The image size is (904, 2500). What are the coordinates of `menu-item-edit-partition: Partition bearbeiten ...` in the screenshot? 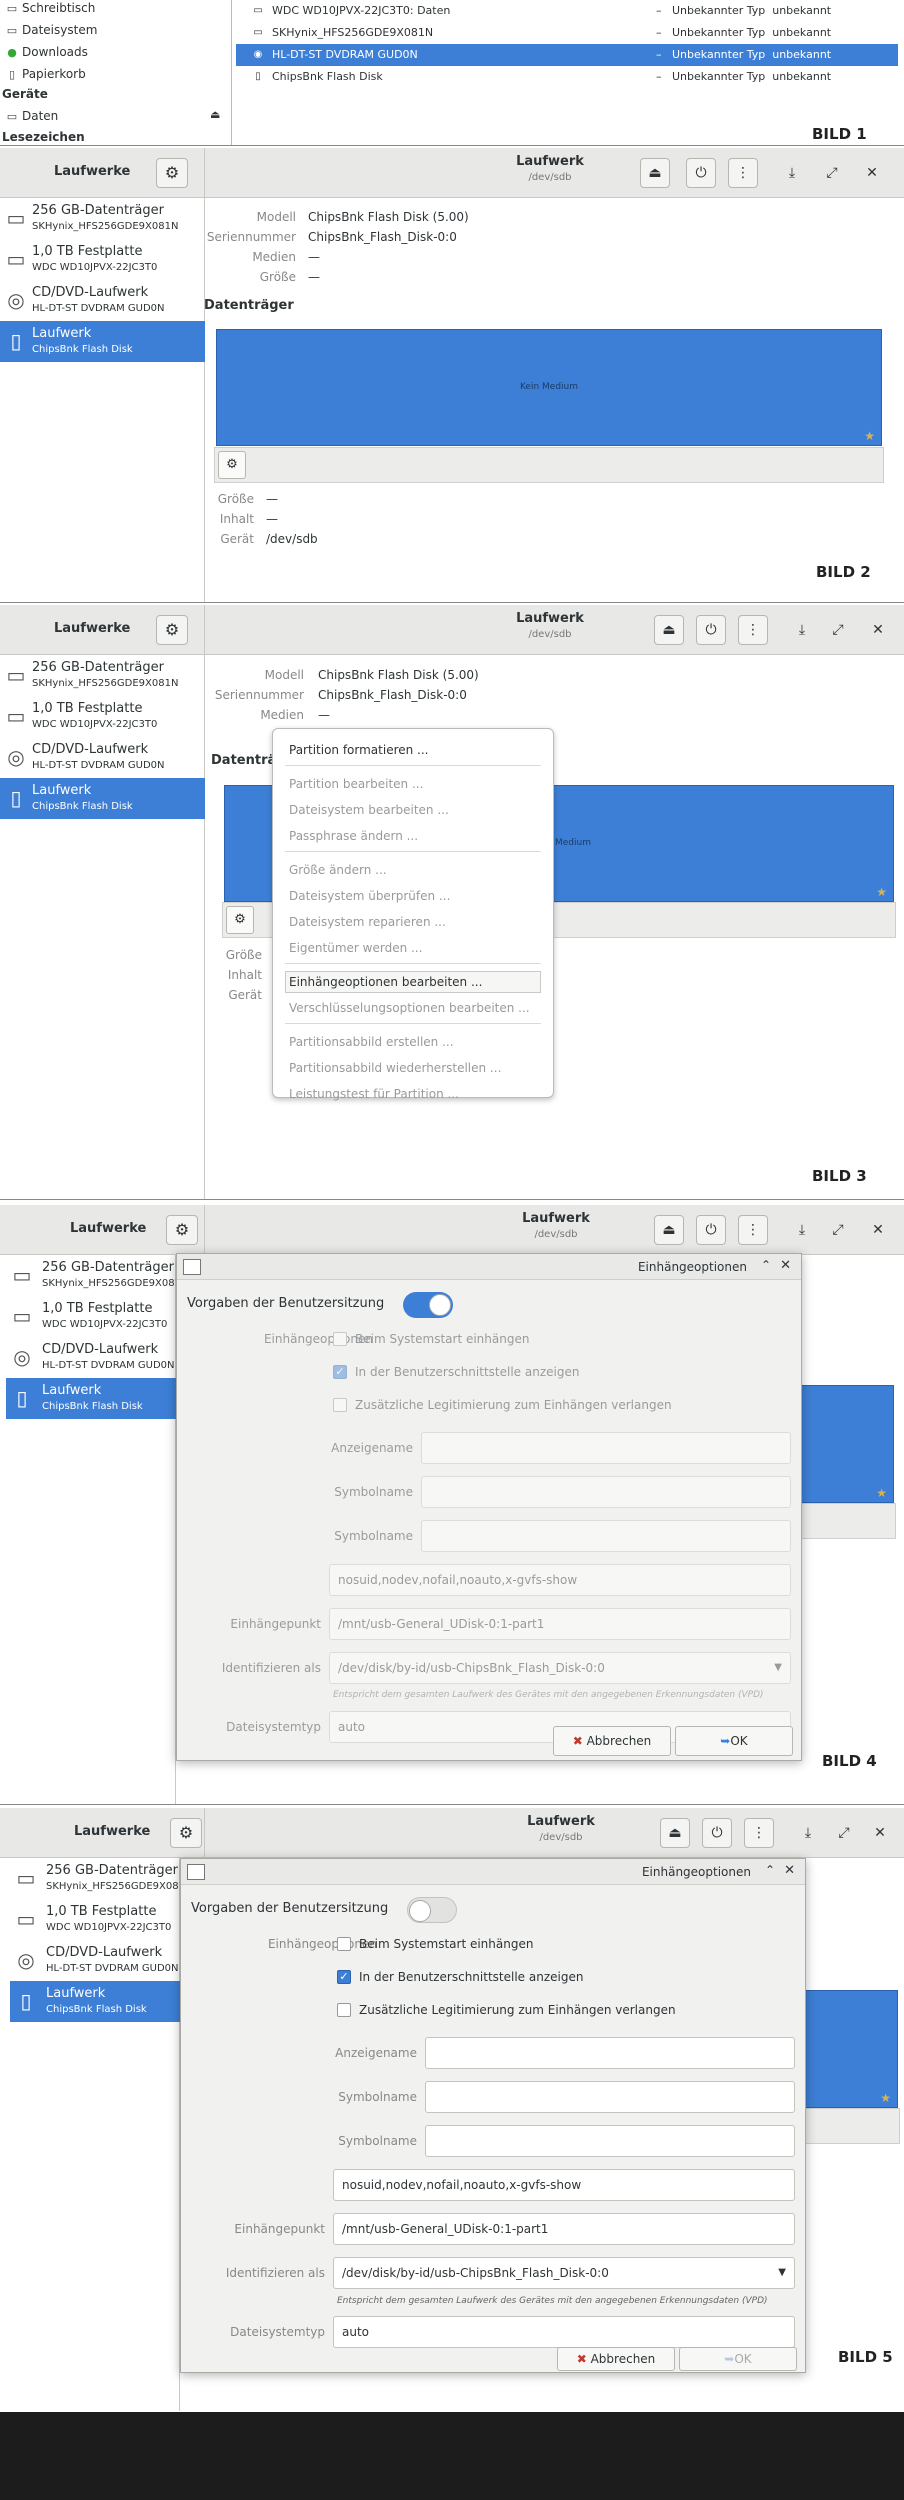 It's located at (356, 784).